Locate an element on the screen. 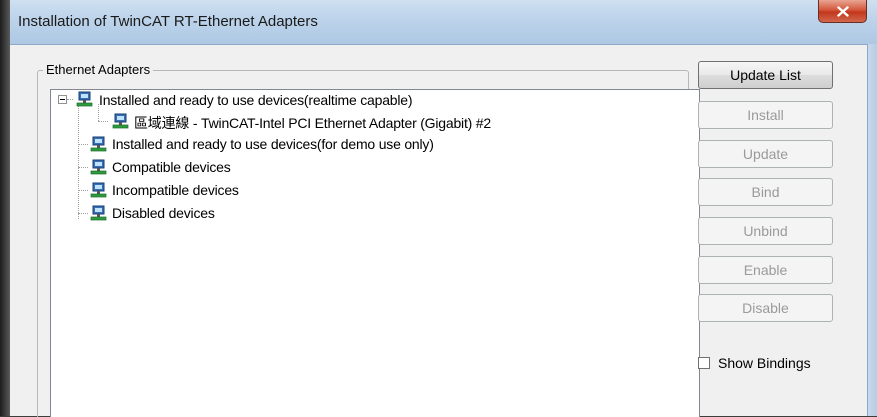  close-button is located at coordinates (842, 11).